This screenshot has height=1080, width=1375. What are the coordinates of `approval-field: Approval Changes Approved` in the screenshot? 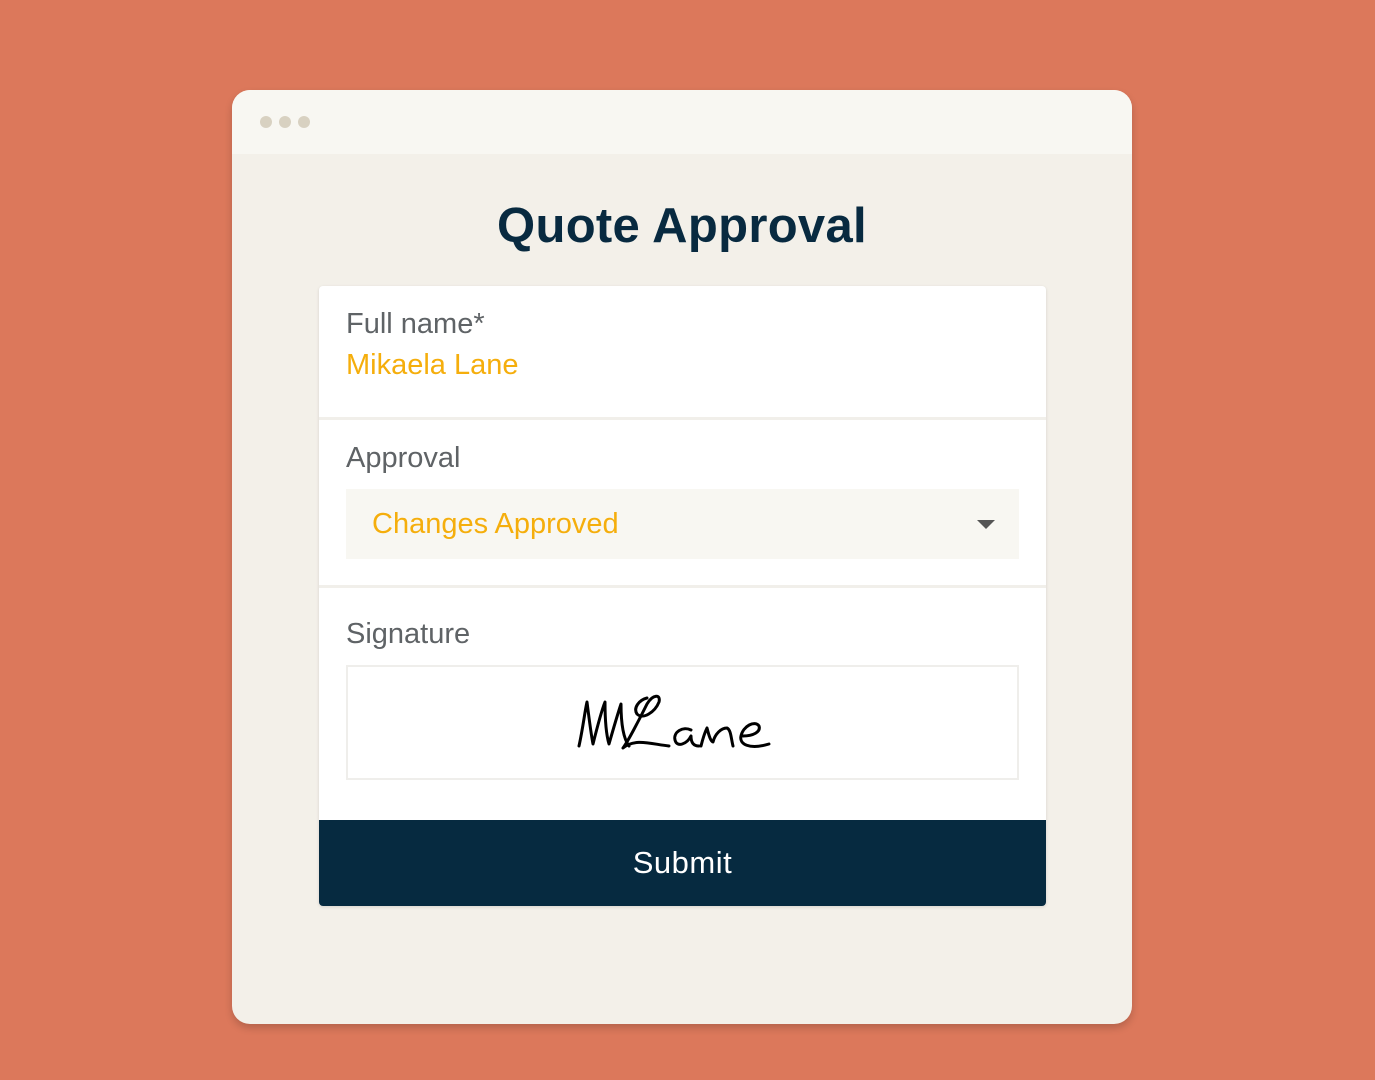 It's located at (682, 504).